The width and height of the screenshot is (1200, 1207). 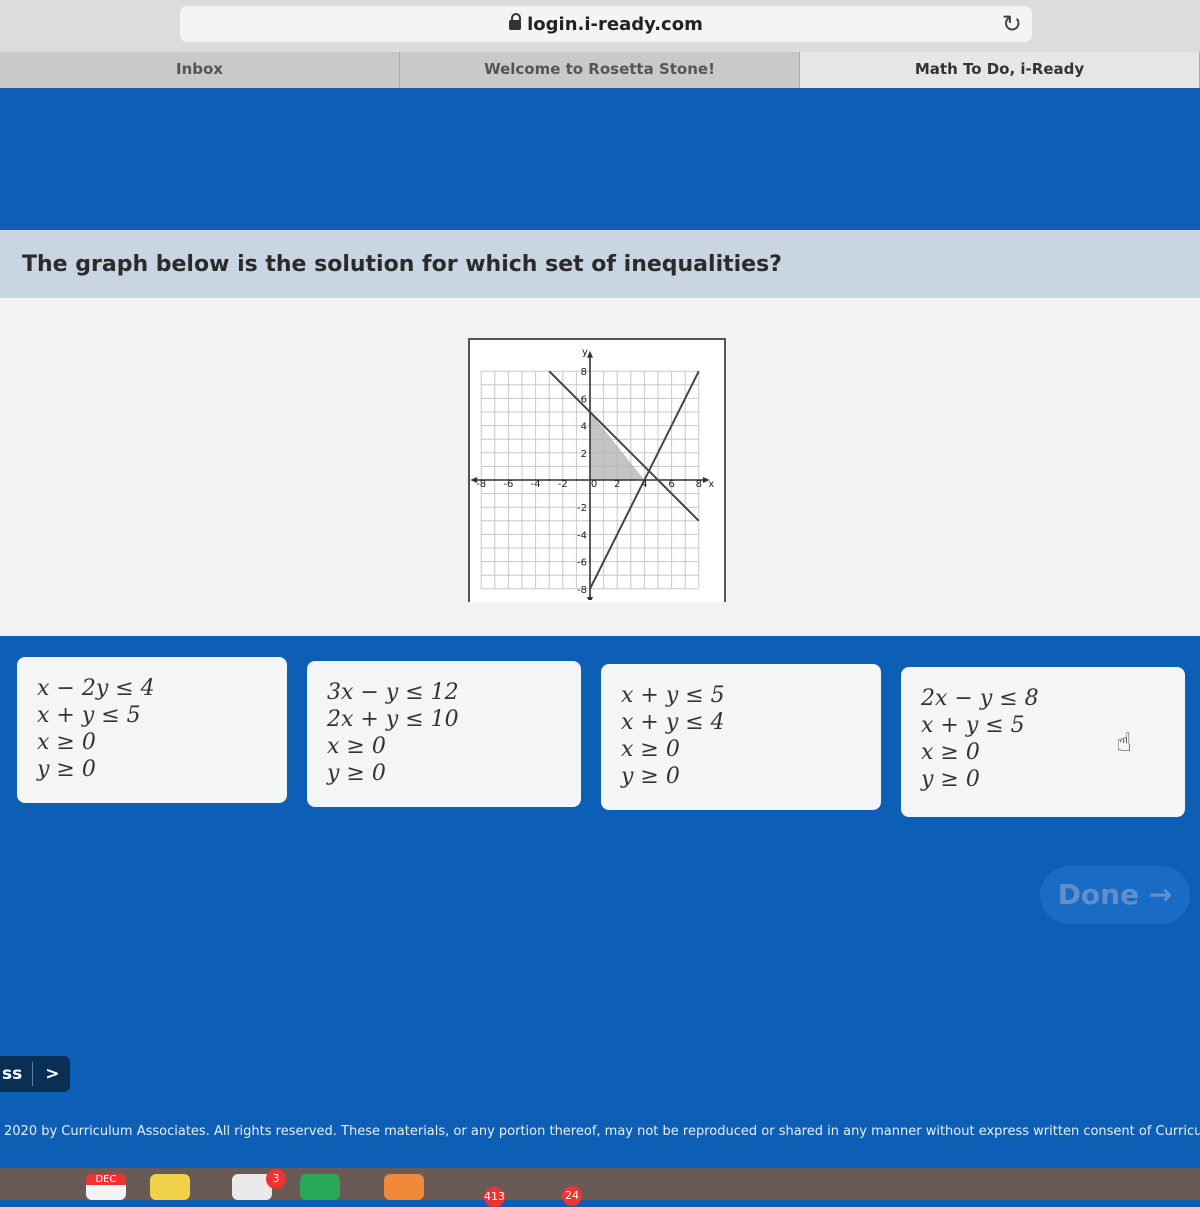 I want to click on choice-1-line-4: y ≥ 0, so click(x=66, y=769).